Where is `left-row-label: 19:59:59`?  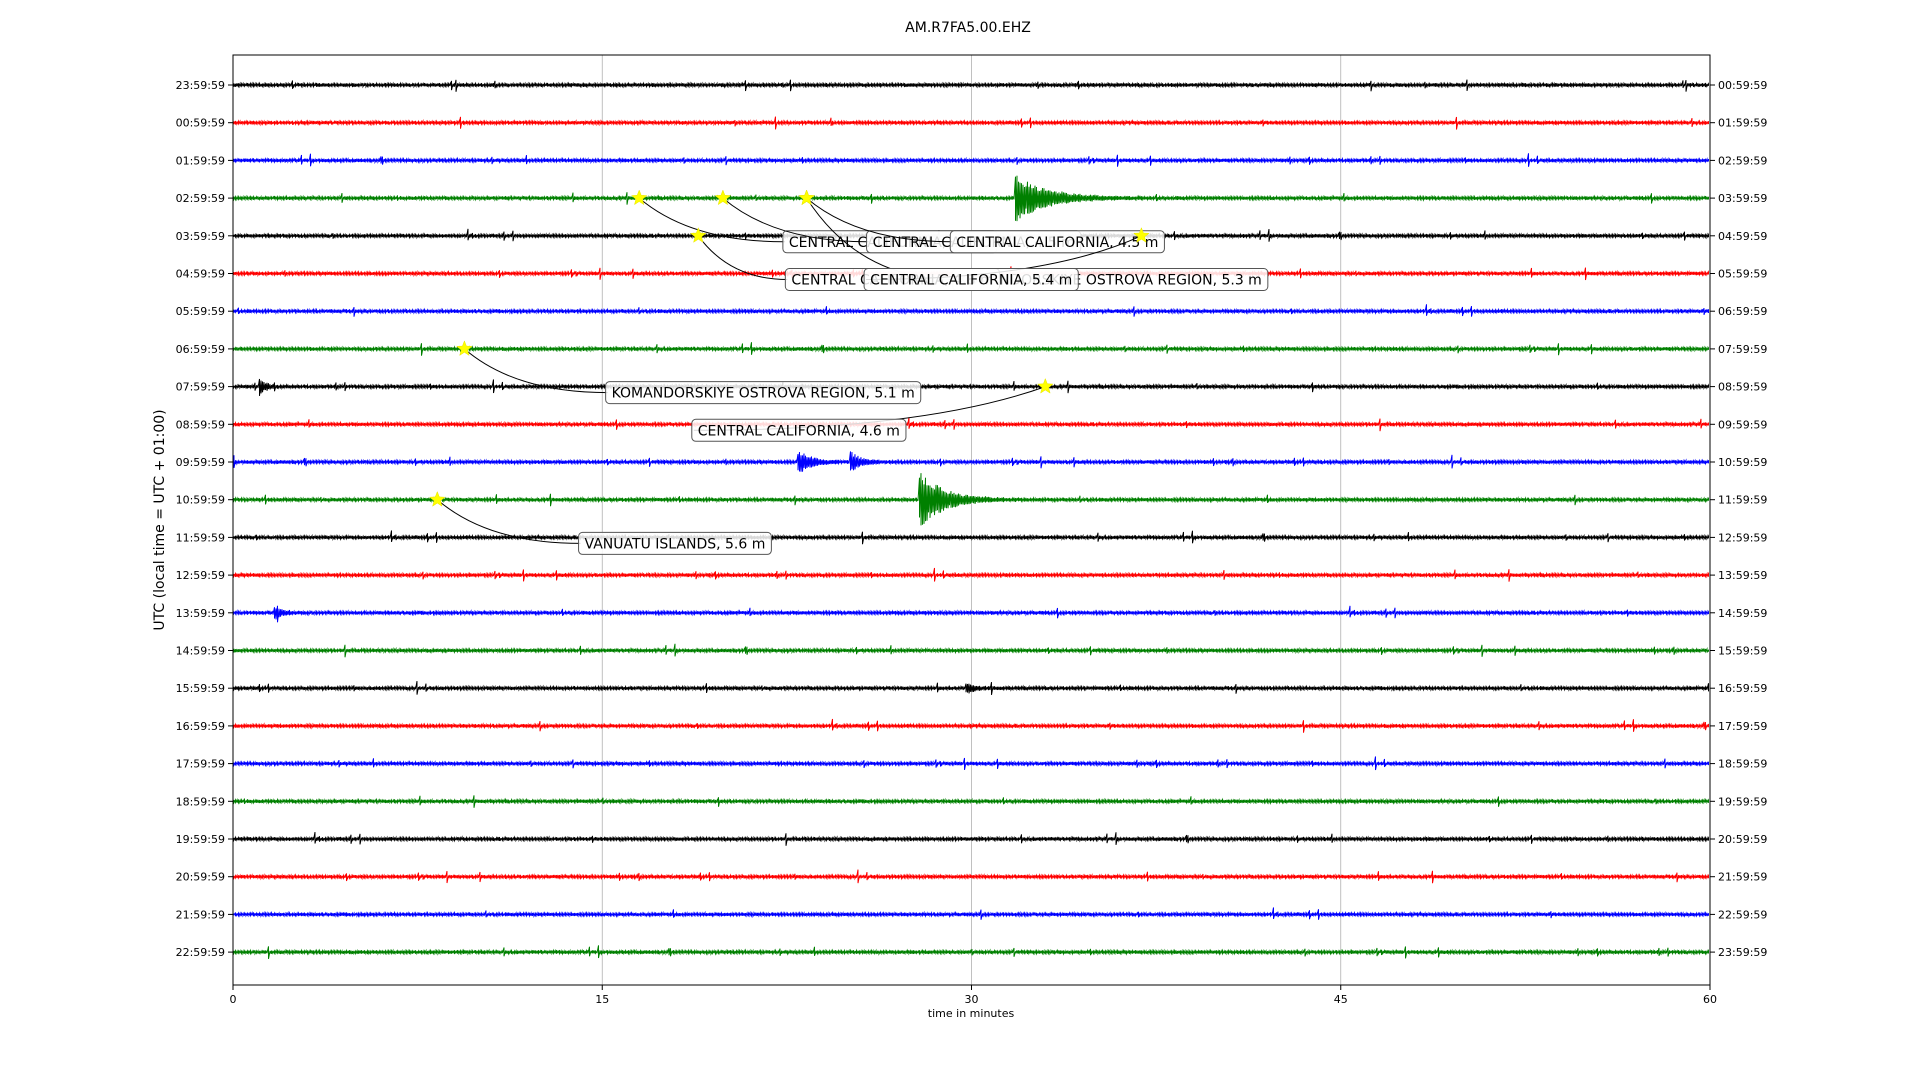 left-row-label: 19:59:59 is located at coordinates (200, 839).